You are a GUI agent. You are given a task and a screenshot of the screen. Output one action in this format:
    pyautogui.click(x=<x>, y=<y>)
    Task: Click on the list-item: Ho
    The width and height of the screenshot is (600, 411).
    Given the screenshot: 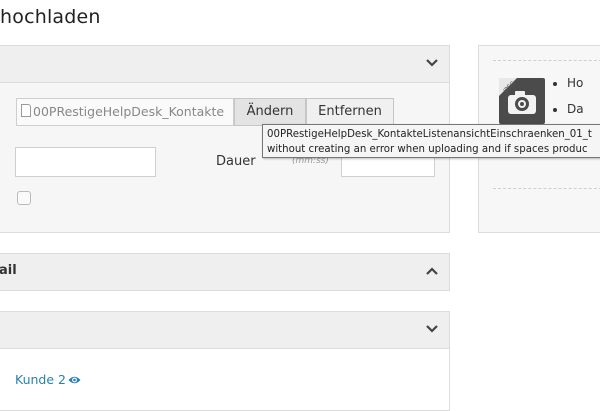 What is the action you would take?
    pyautogui.click(x=575, y=89)
    